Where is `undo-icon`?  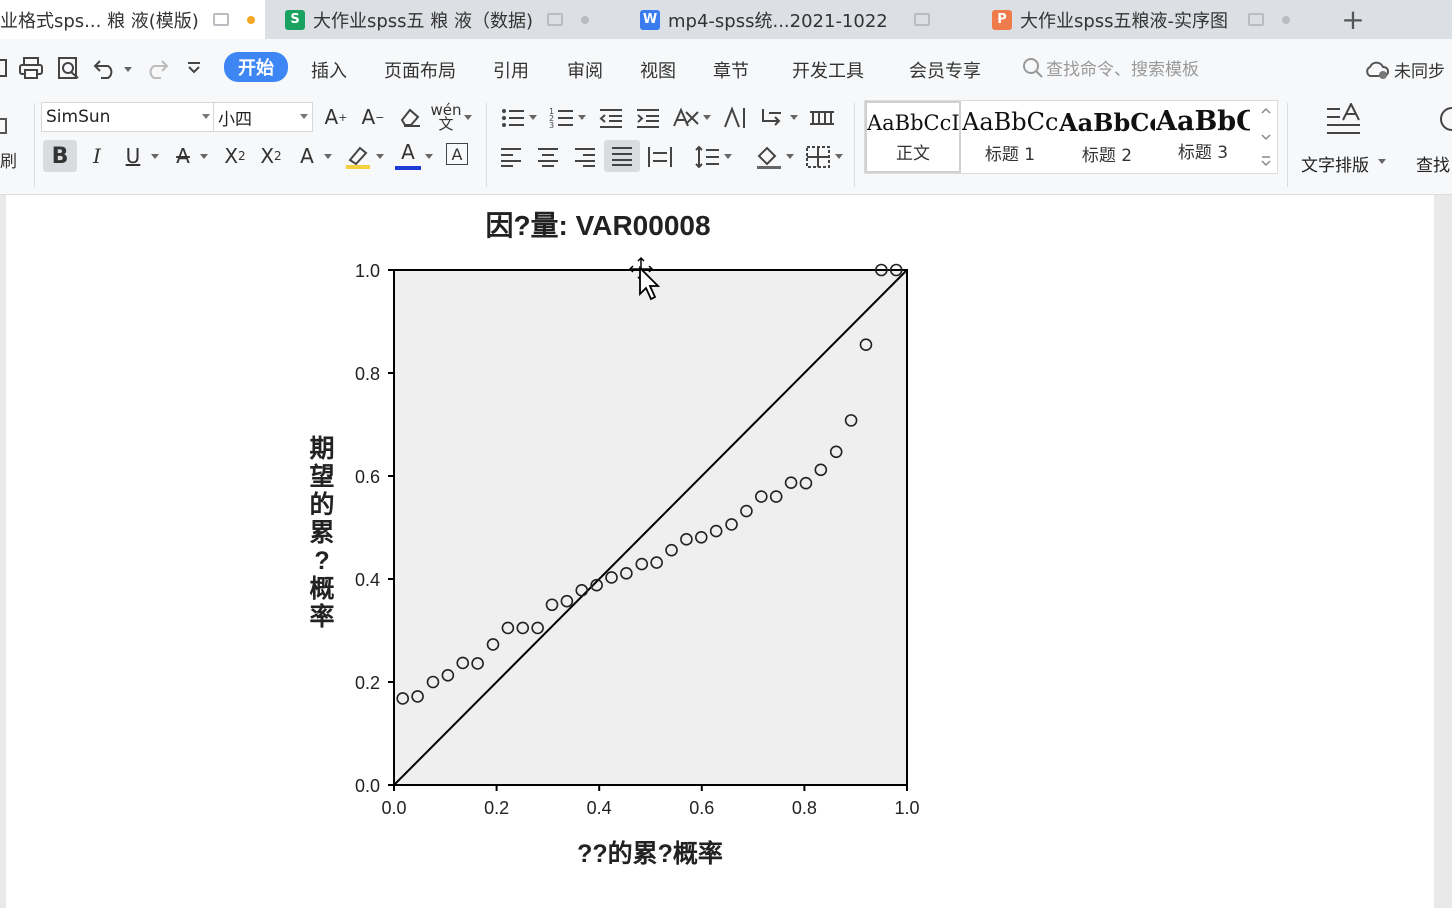
undo-icon is located at coordinates (106, 68).